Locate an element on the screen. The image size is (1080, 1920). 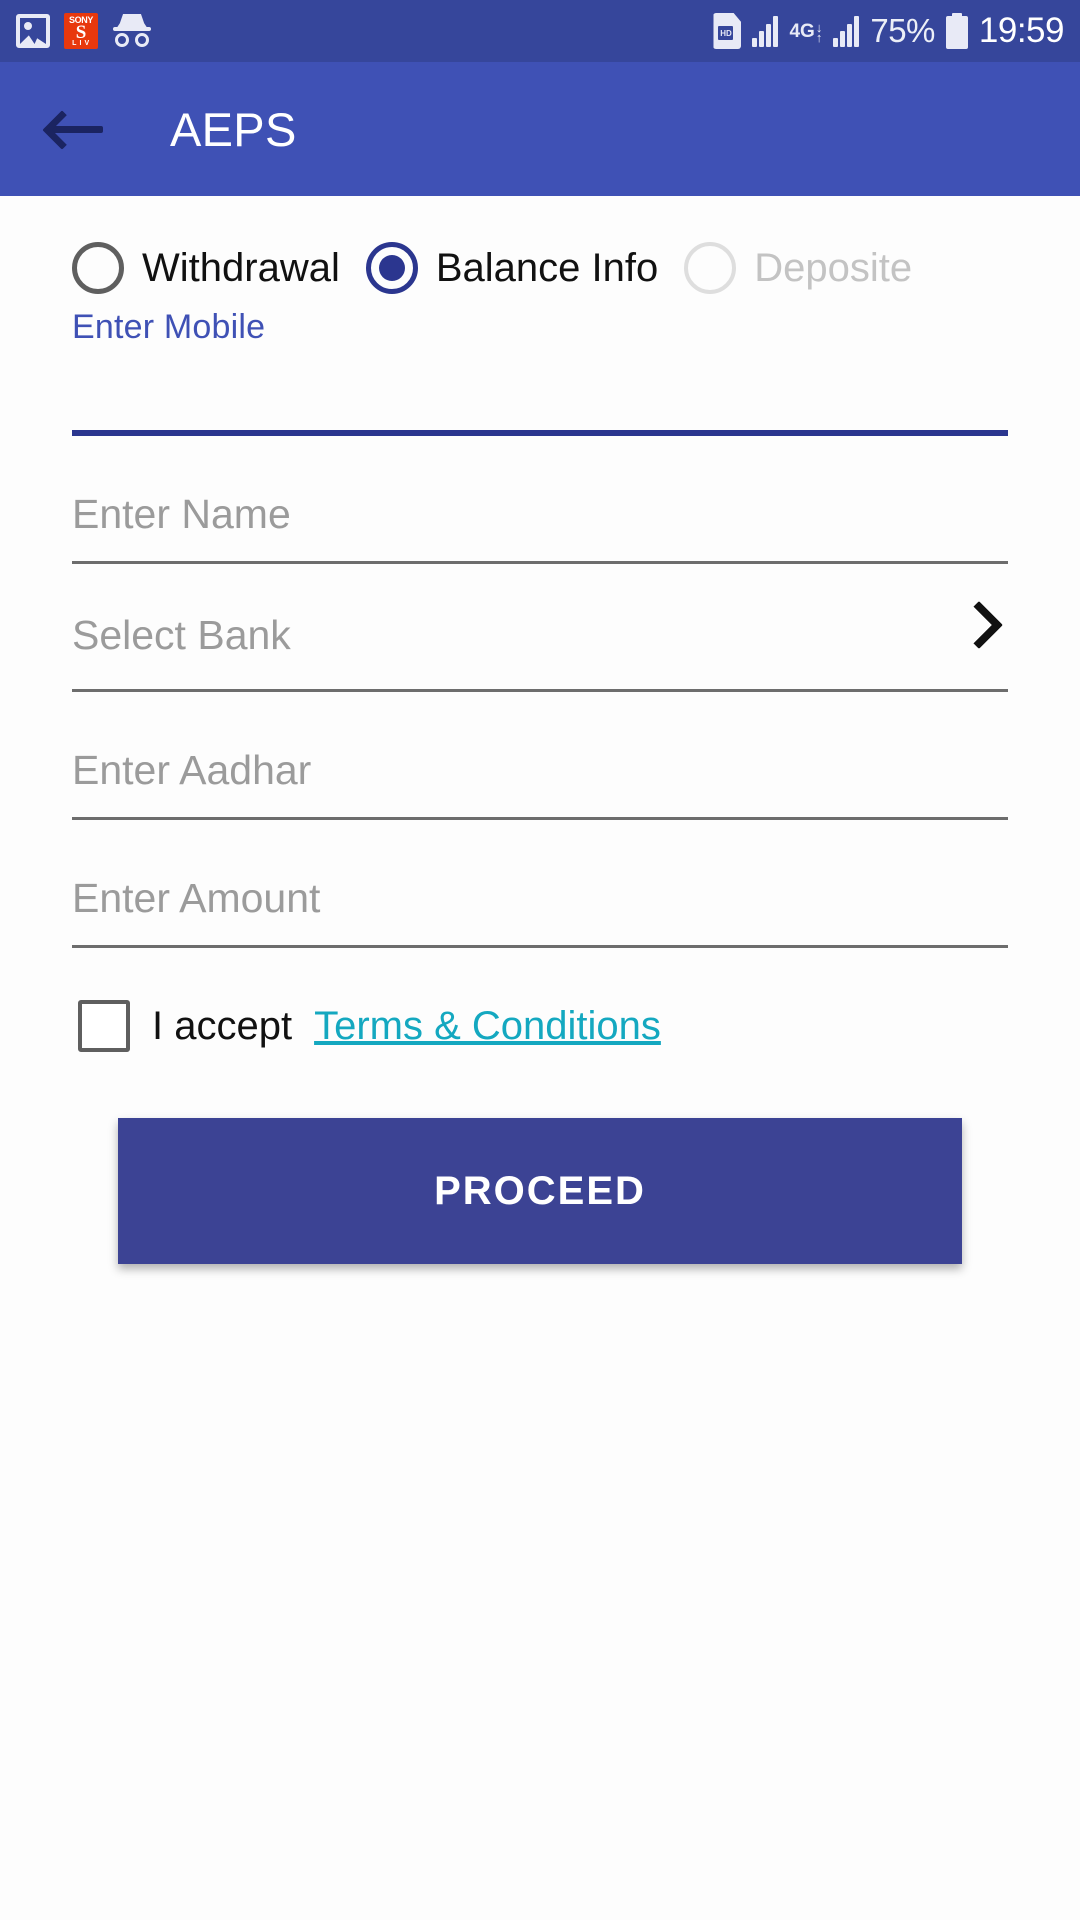
name-field-underline is located at coordinates (540, 562).